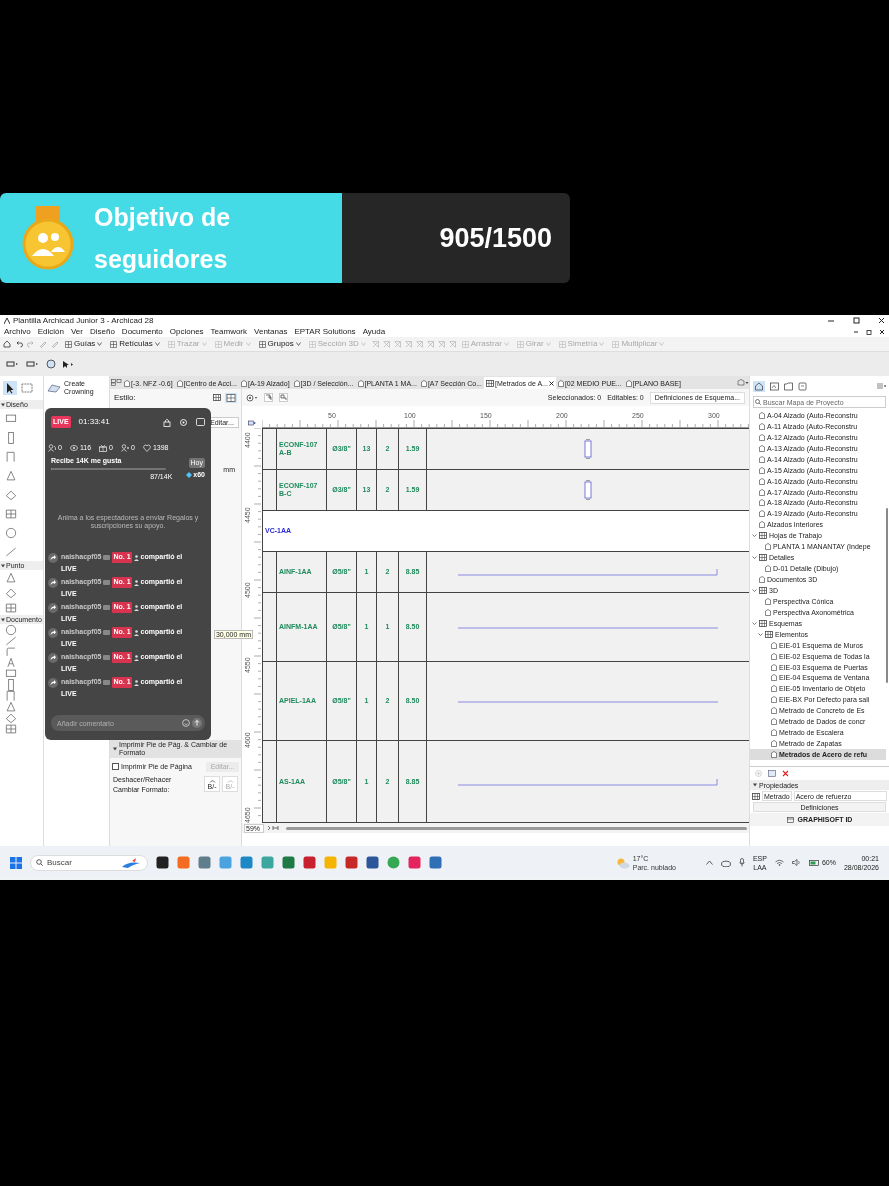 The image size is (889, 1186). What do you see at coordinates (725, 862) in the screenshot?
I see `cloud-icon` at bounding box center [725, 862].